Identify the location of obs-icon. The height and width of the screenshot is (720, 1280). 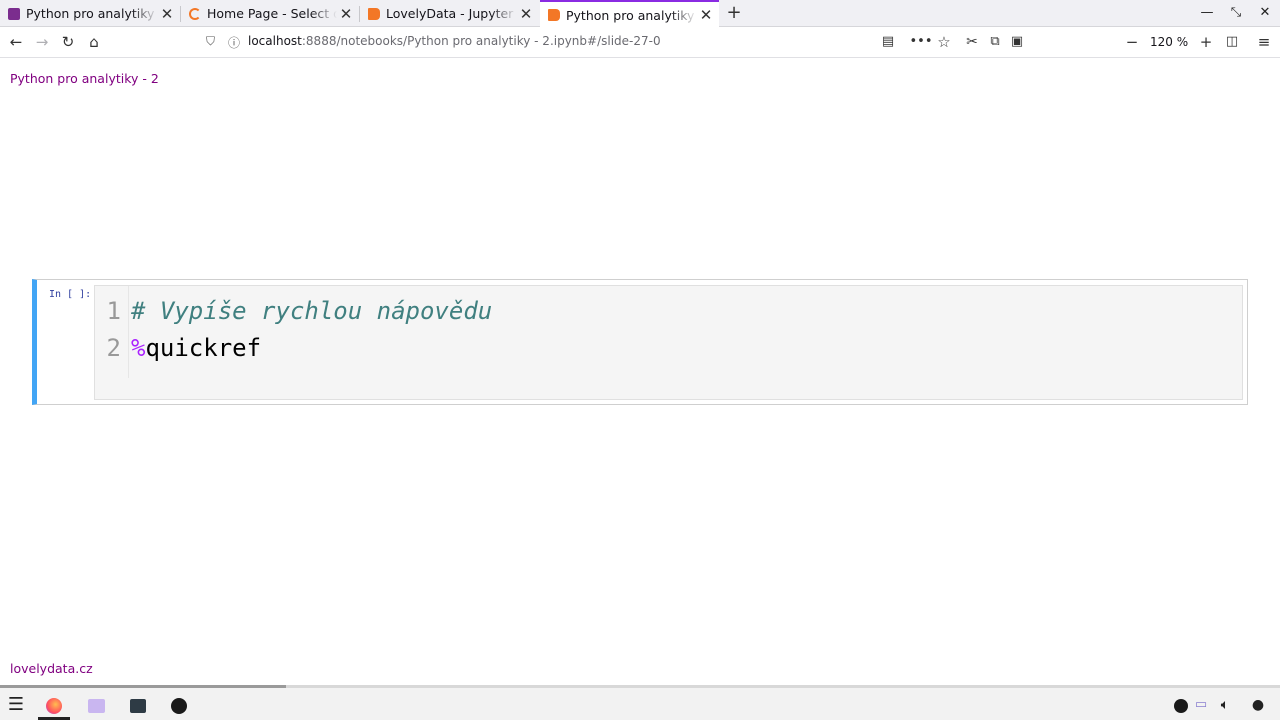
(179, 705).